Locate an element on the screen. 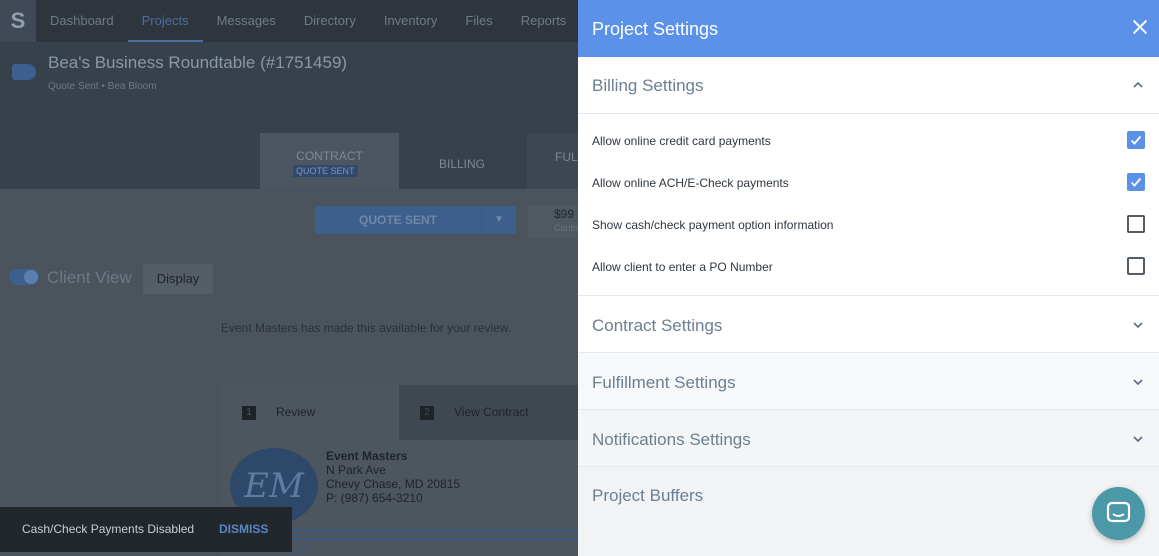 Image resolution: width=1159 pixels, height=556 pixels. steps-bar: 1 Review 2 View Contract is located at coordinates (399, 412).